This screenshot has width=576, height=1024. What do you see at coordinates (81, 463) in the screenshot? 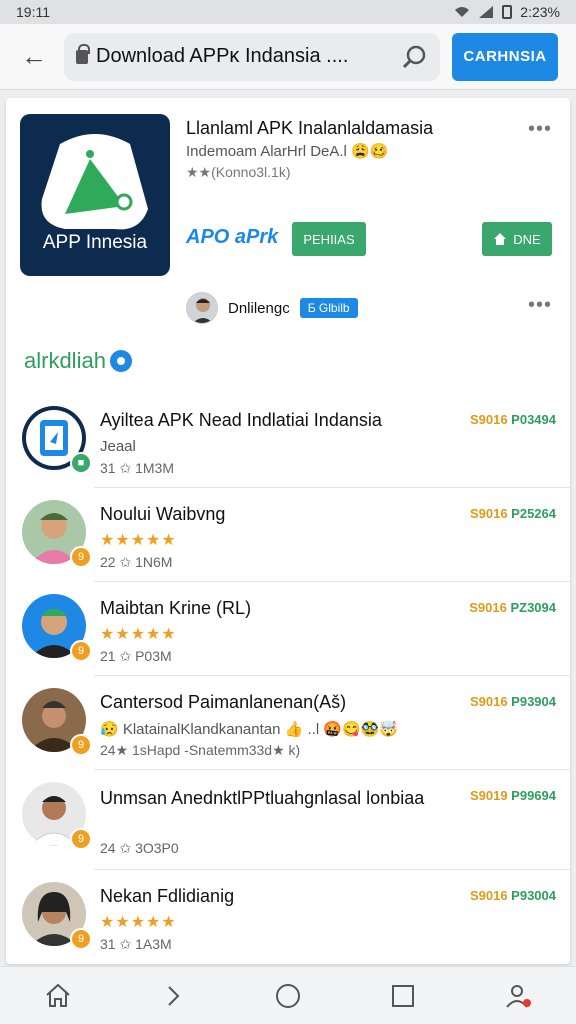
I see `verified-badge-icon: ■` at bounding box center [81, 463].